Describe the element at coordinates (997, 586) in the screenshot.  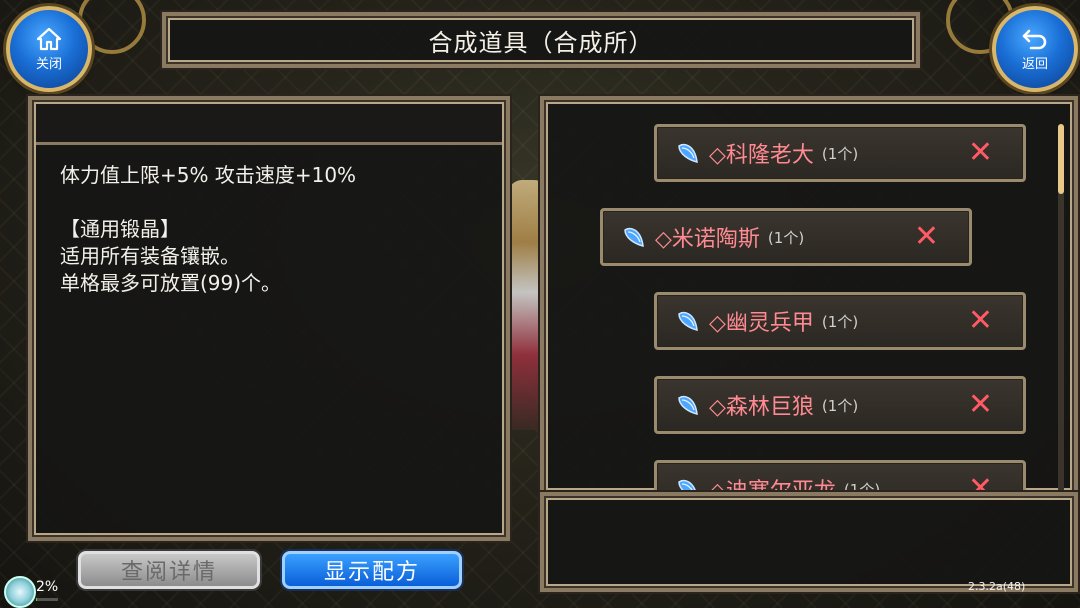
I see `version-label: 2.3.2a(48)` at that location.